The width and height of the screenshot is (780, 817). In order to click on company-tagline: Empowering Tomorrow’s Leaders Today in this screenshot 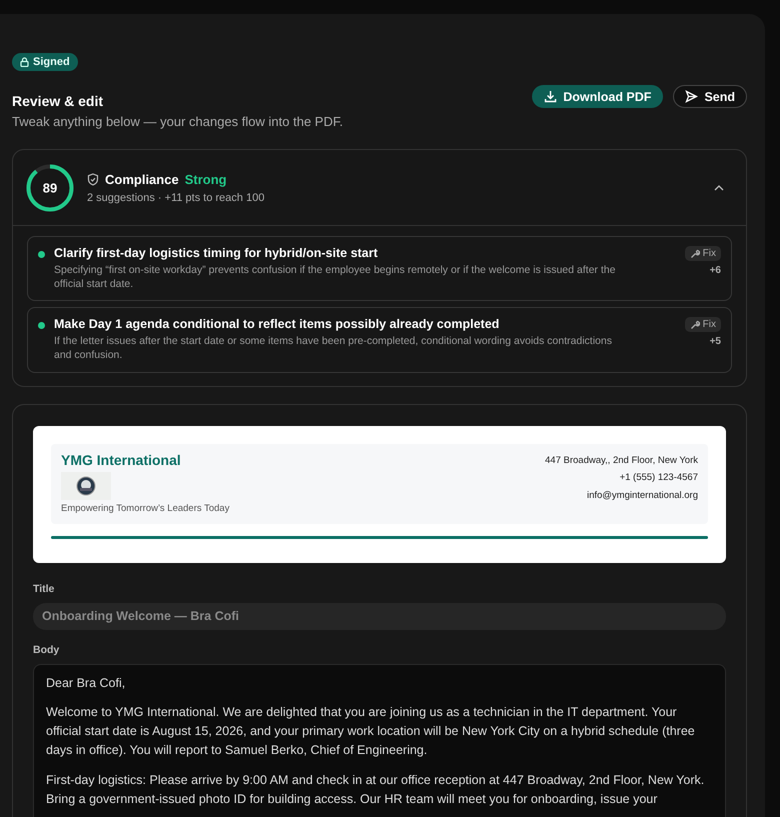, I will do `click(145, 508)`.